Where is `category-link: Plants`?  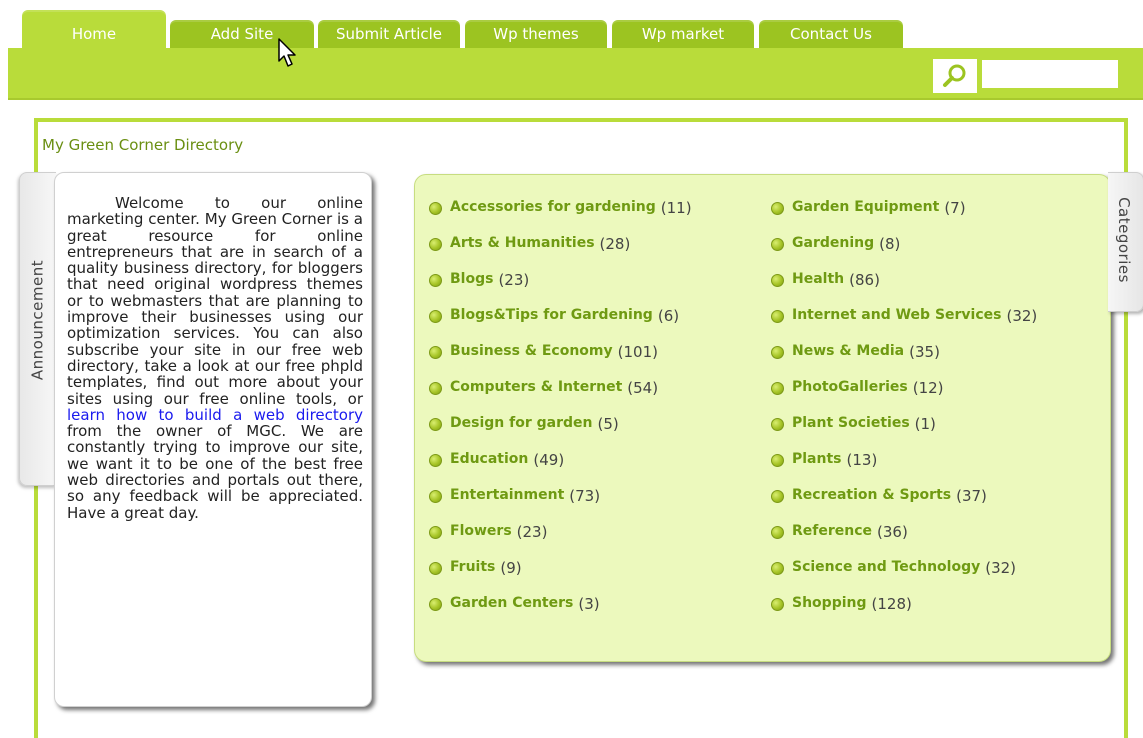
category-link: Plants is located at coordinates (817, 459).